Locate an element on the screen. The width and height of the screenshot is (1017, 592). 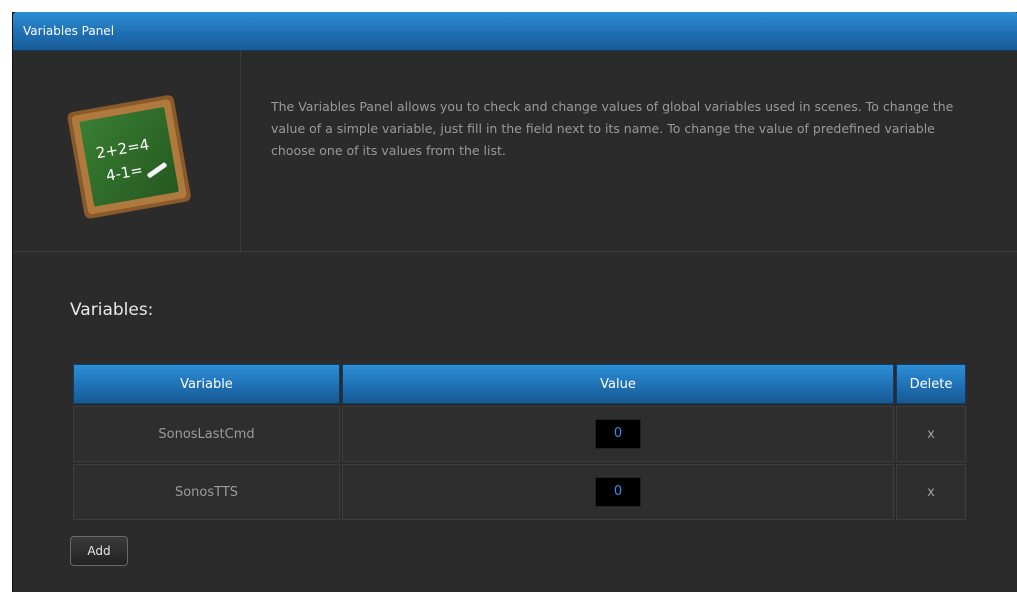
panel-title: Variables Panel is located at coordinates (515, 31).